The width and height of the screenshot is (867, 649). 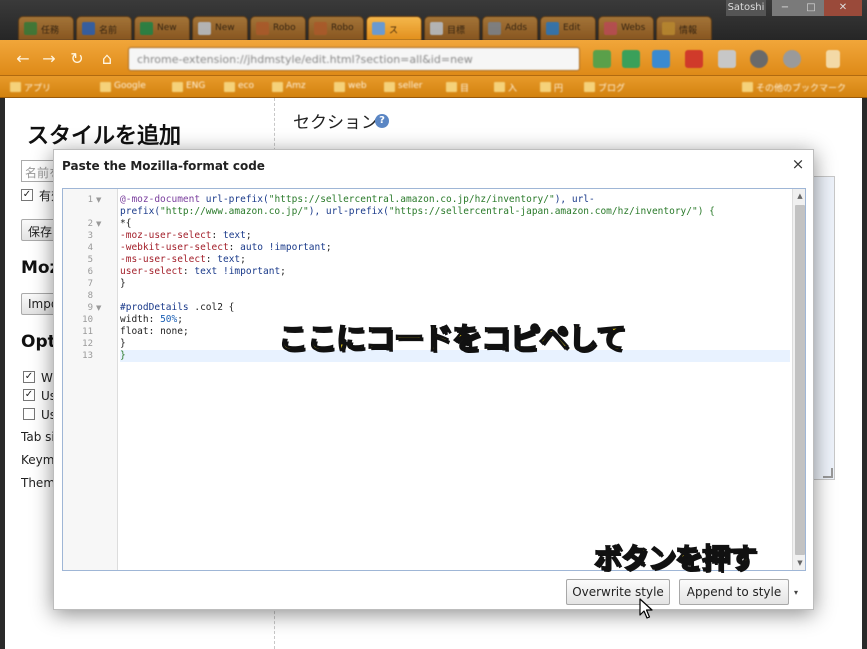 I want to click on bookmark-item: seller, so click(x=403, y=87).